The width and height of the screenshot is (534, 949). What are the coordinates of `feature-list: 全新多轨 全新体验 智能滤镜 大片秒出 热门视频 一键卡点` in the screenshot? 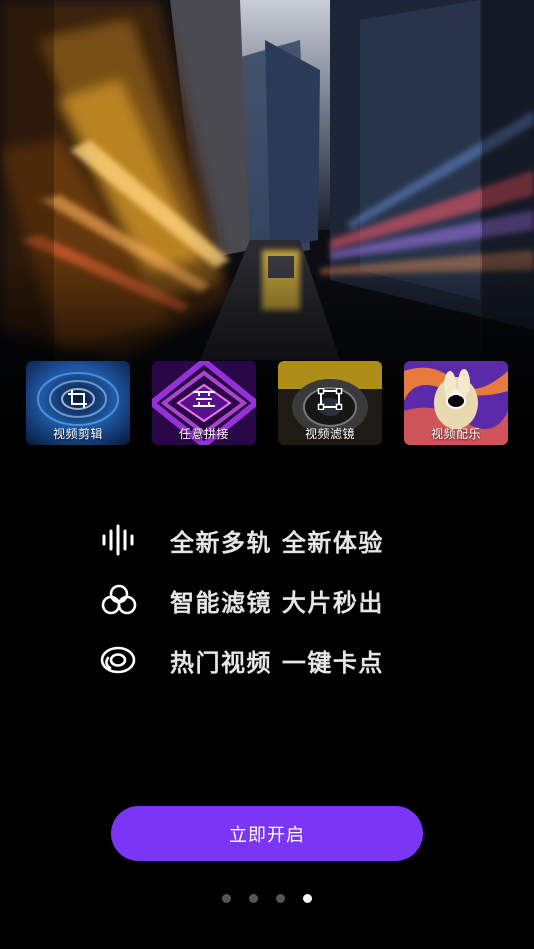 It's located at (280, 600).